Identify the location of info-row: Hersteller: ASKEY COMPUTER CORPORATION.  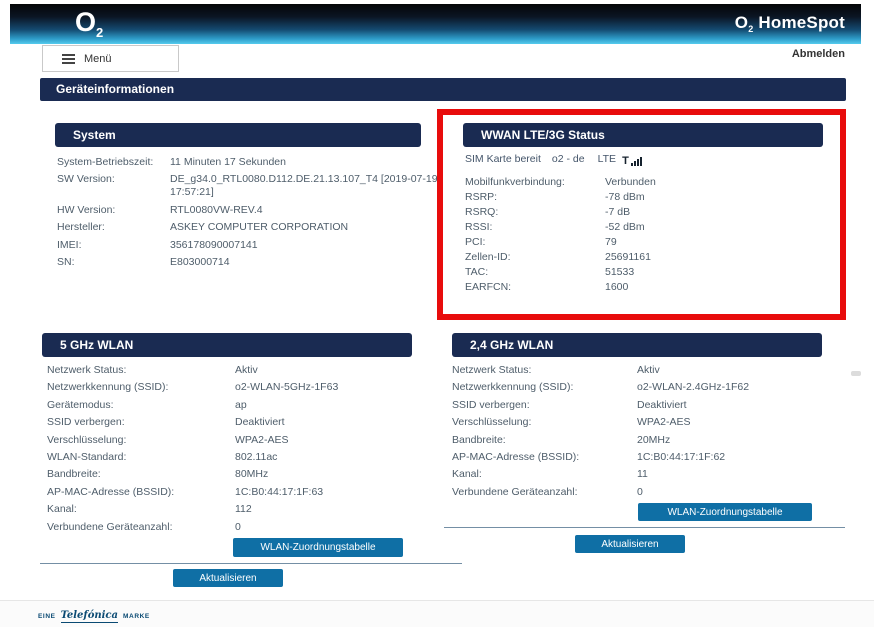
(252, 227).